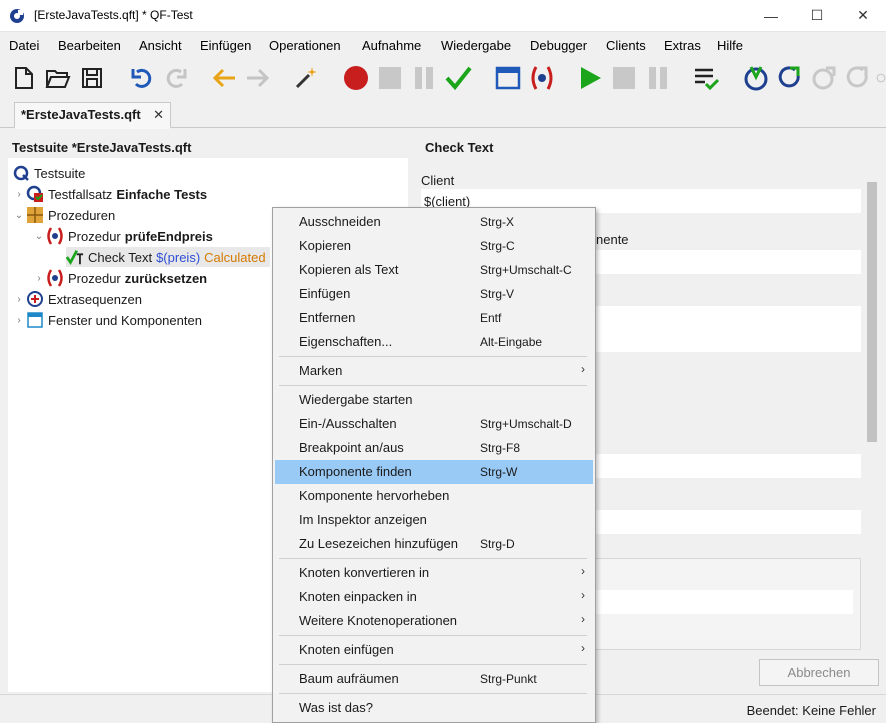 The height and width of the screenshot is (723, 886). I want to click on ctx-breakpoint: Breakpoint an/aus Strg-F8, so click(434, 448).